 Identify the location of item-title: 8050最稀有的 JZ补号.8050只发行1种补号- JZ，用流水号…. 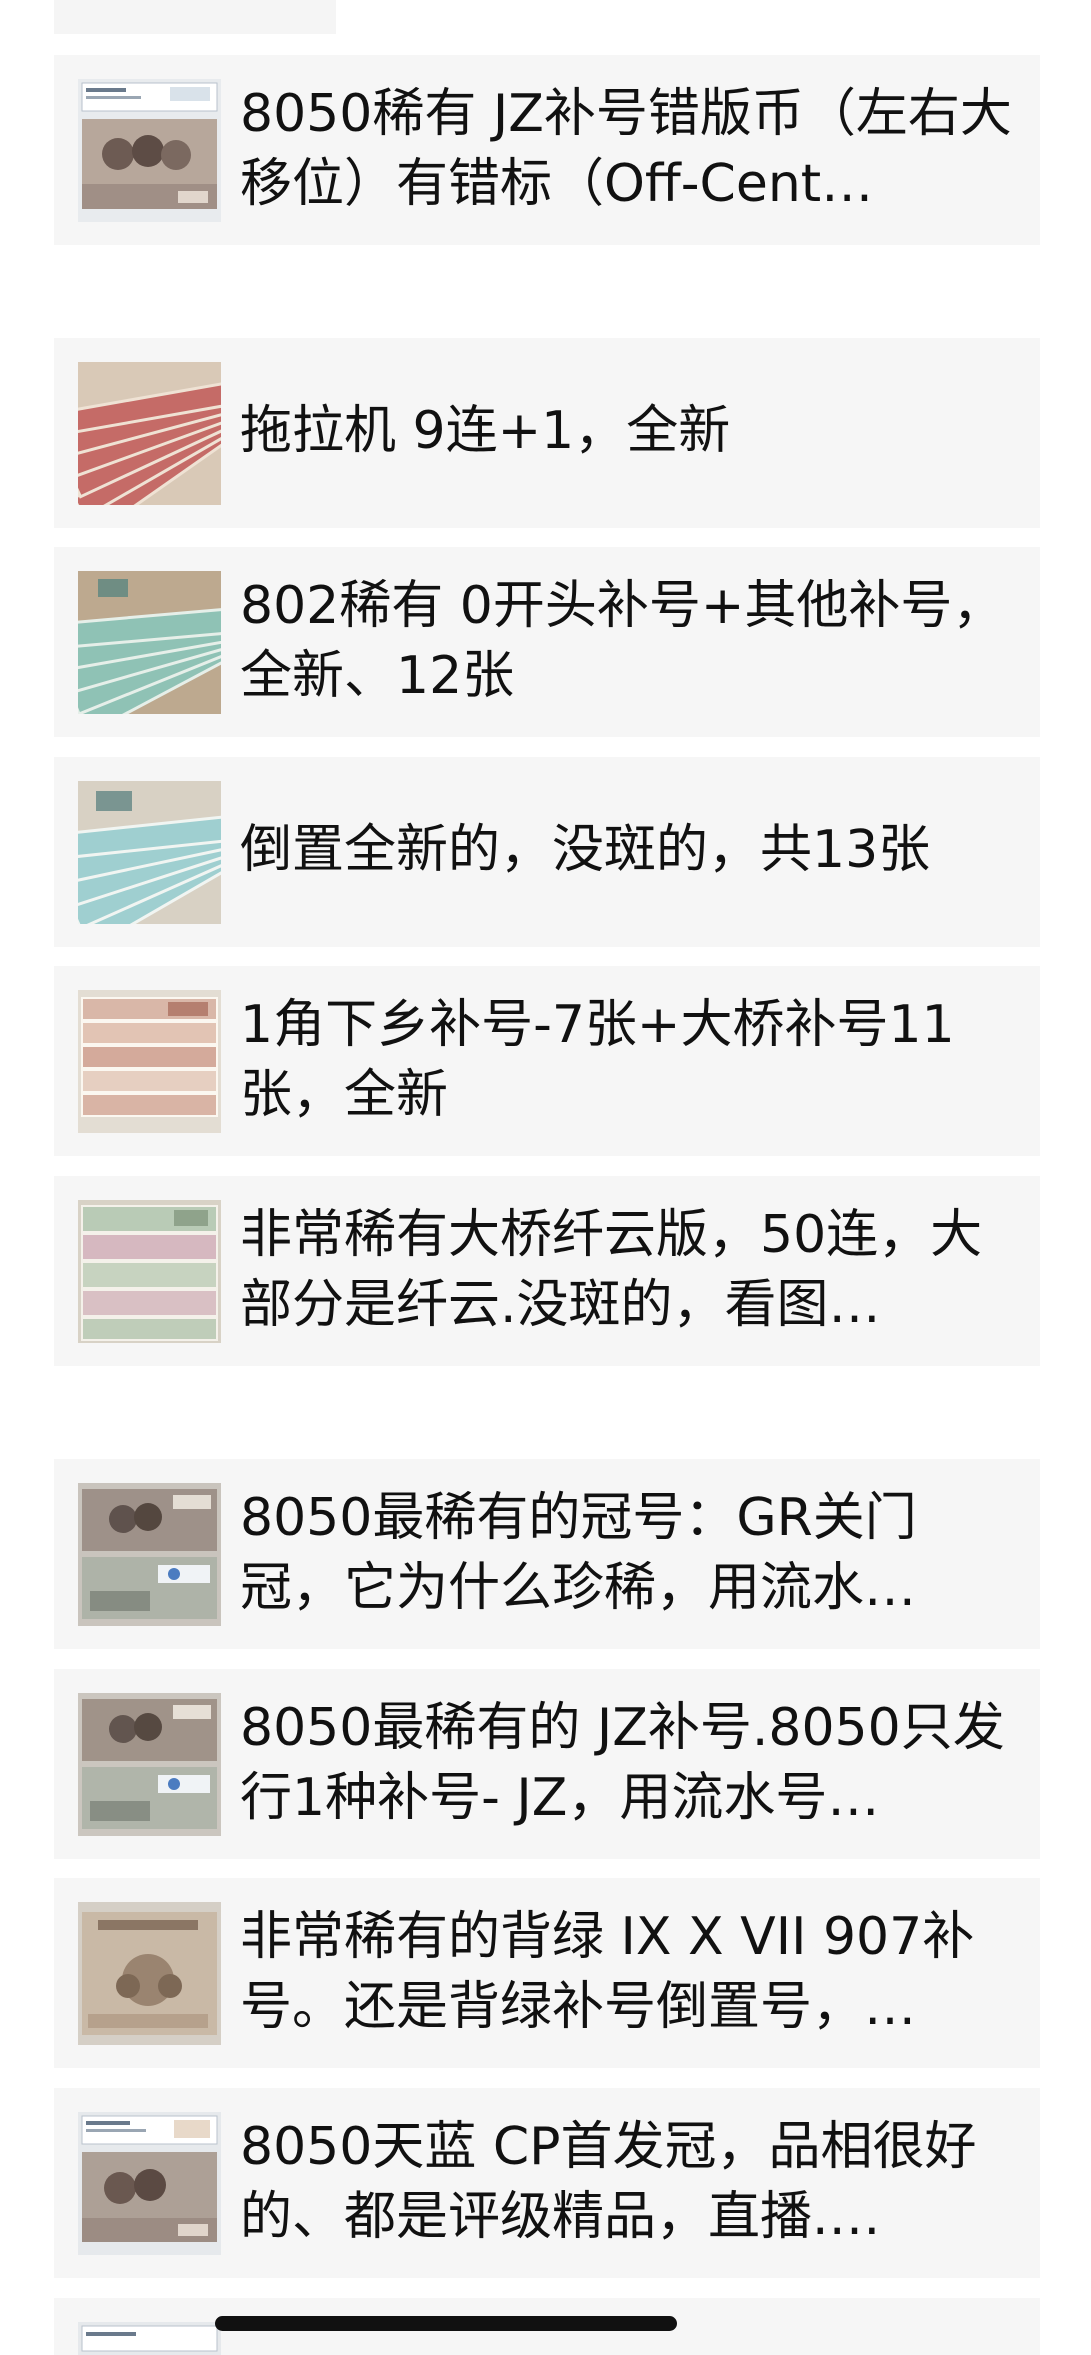
(622, 1763).